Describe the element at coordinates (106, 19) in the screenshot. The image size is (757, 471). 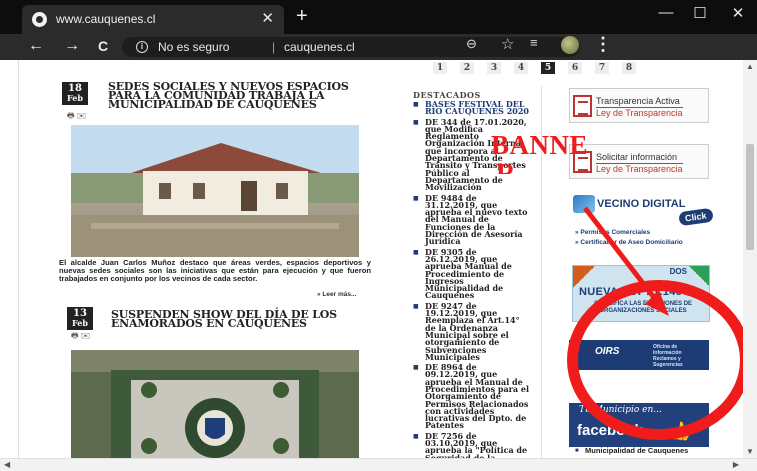
I see `tab-title: www.cauquenes.cl` at that location.